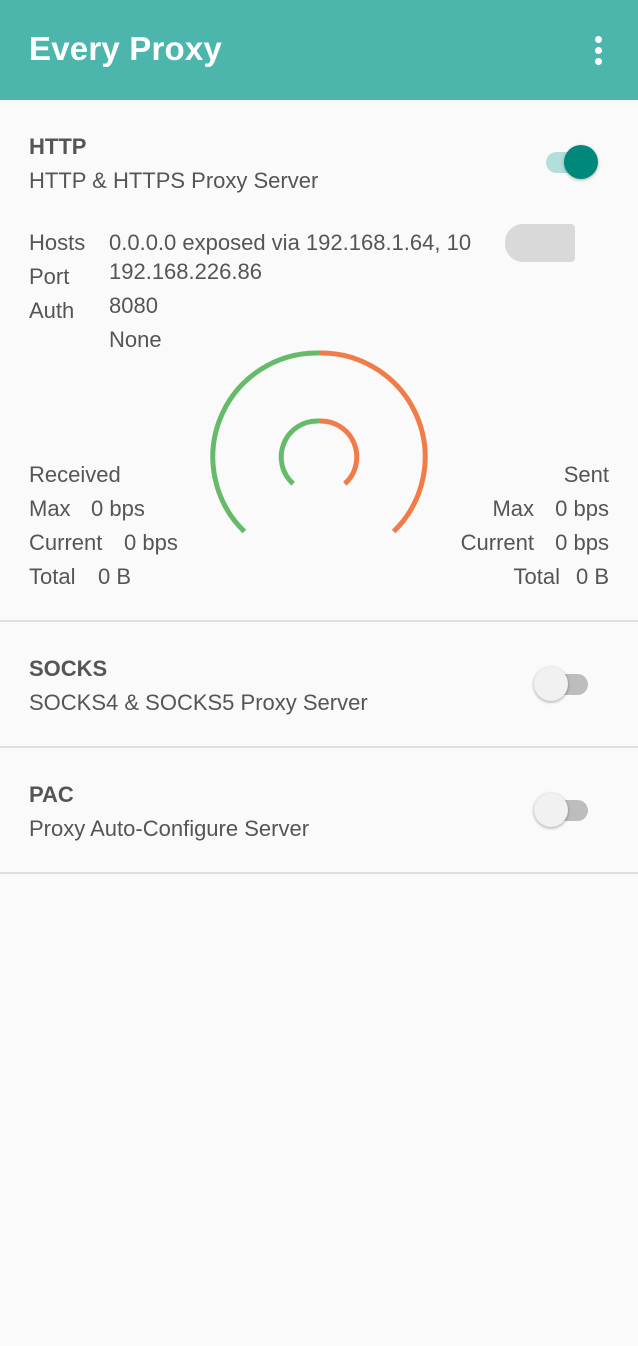  I want to click on sent-max-label: Max, so click(513, 508).